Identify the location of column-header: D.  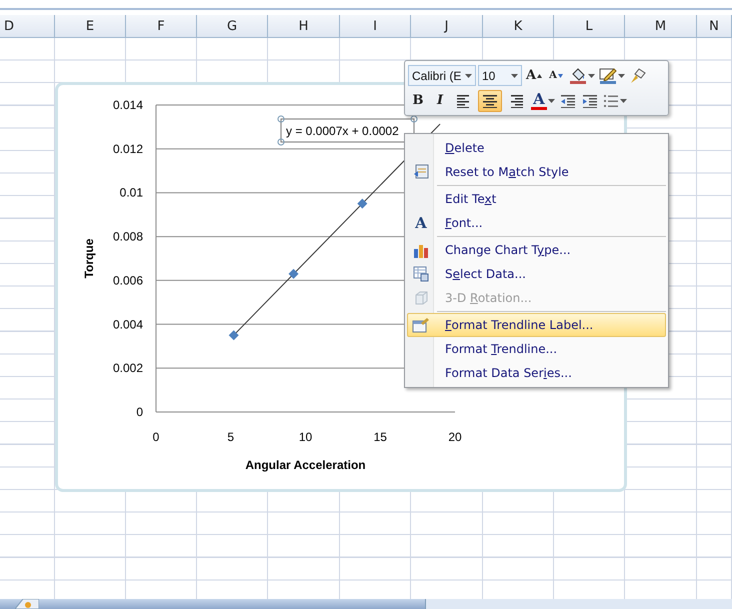
(27, 26).